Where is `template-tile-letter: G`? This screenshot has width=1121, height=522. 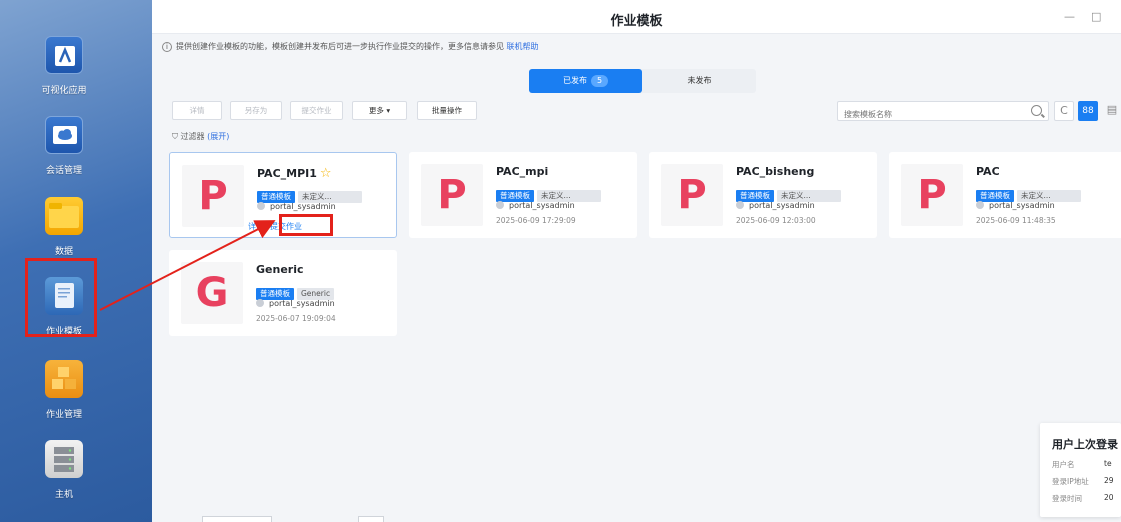 template-tile-letter: G is located at coordinates (212, 293).